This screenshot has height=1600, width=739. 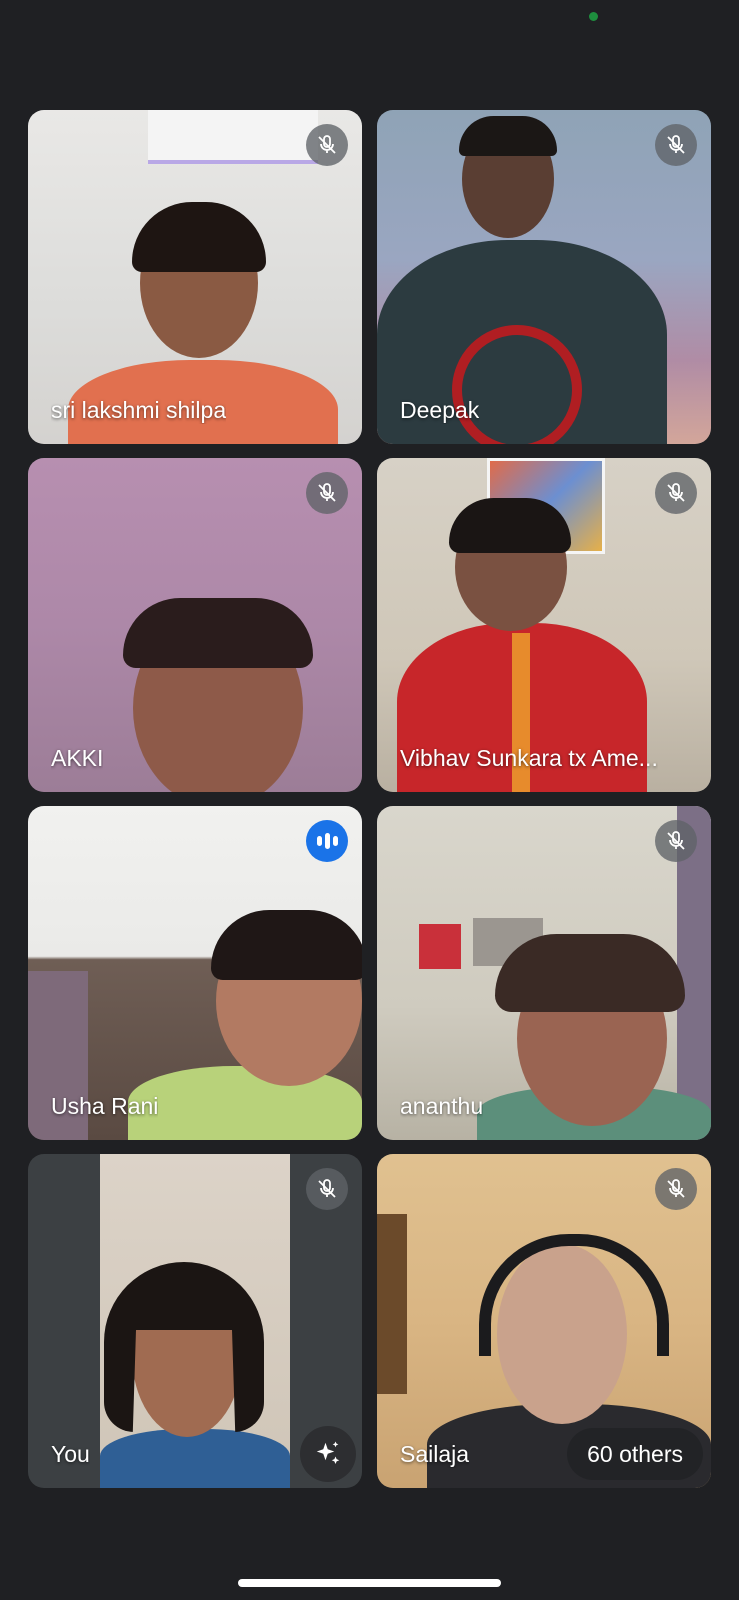 I want to click on participant-tile: AKKI, so click(x=195, y=625).